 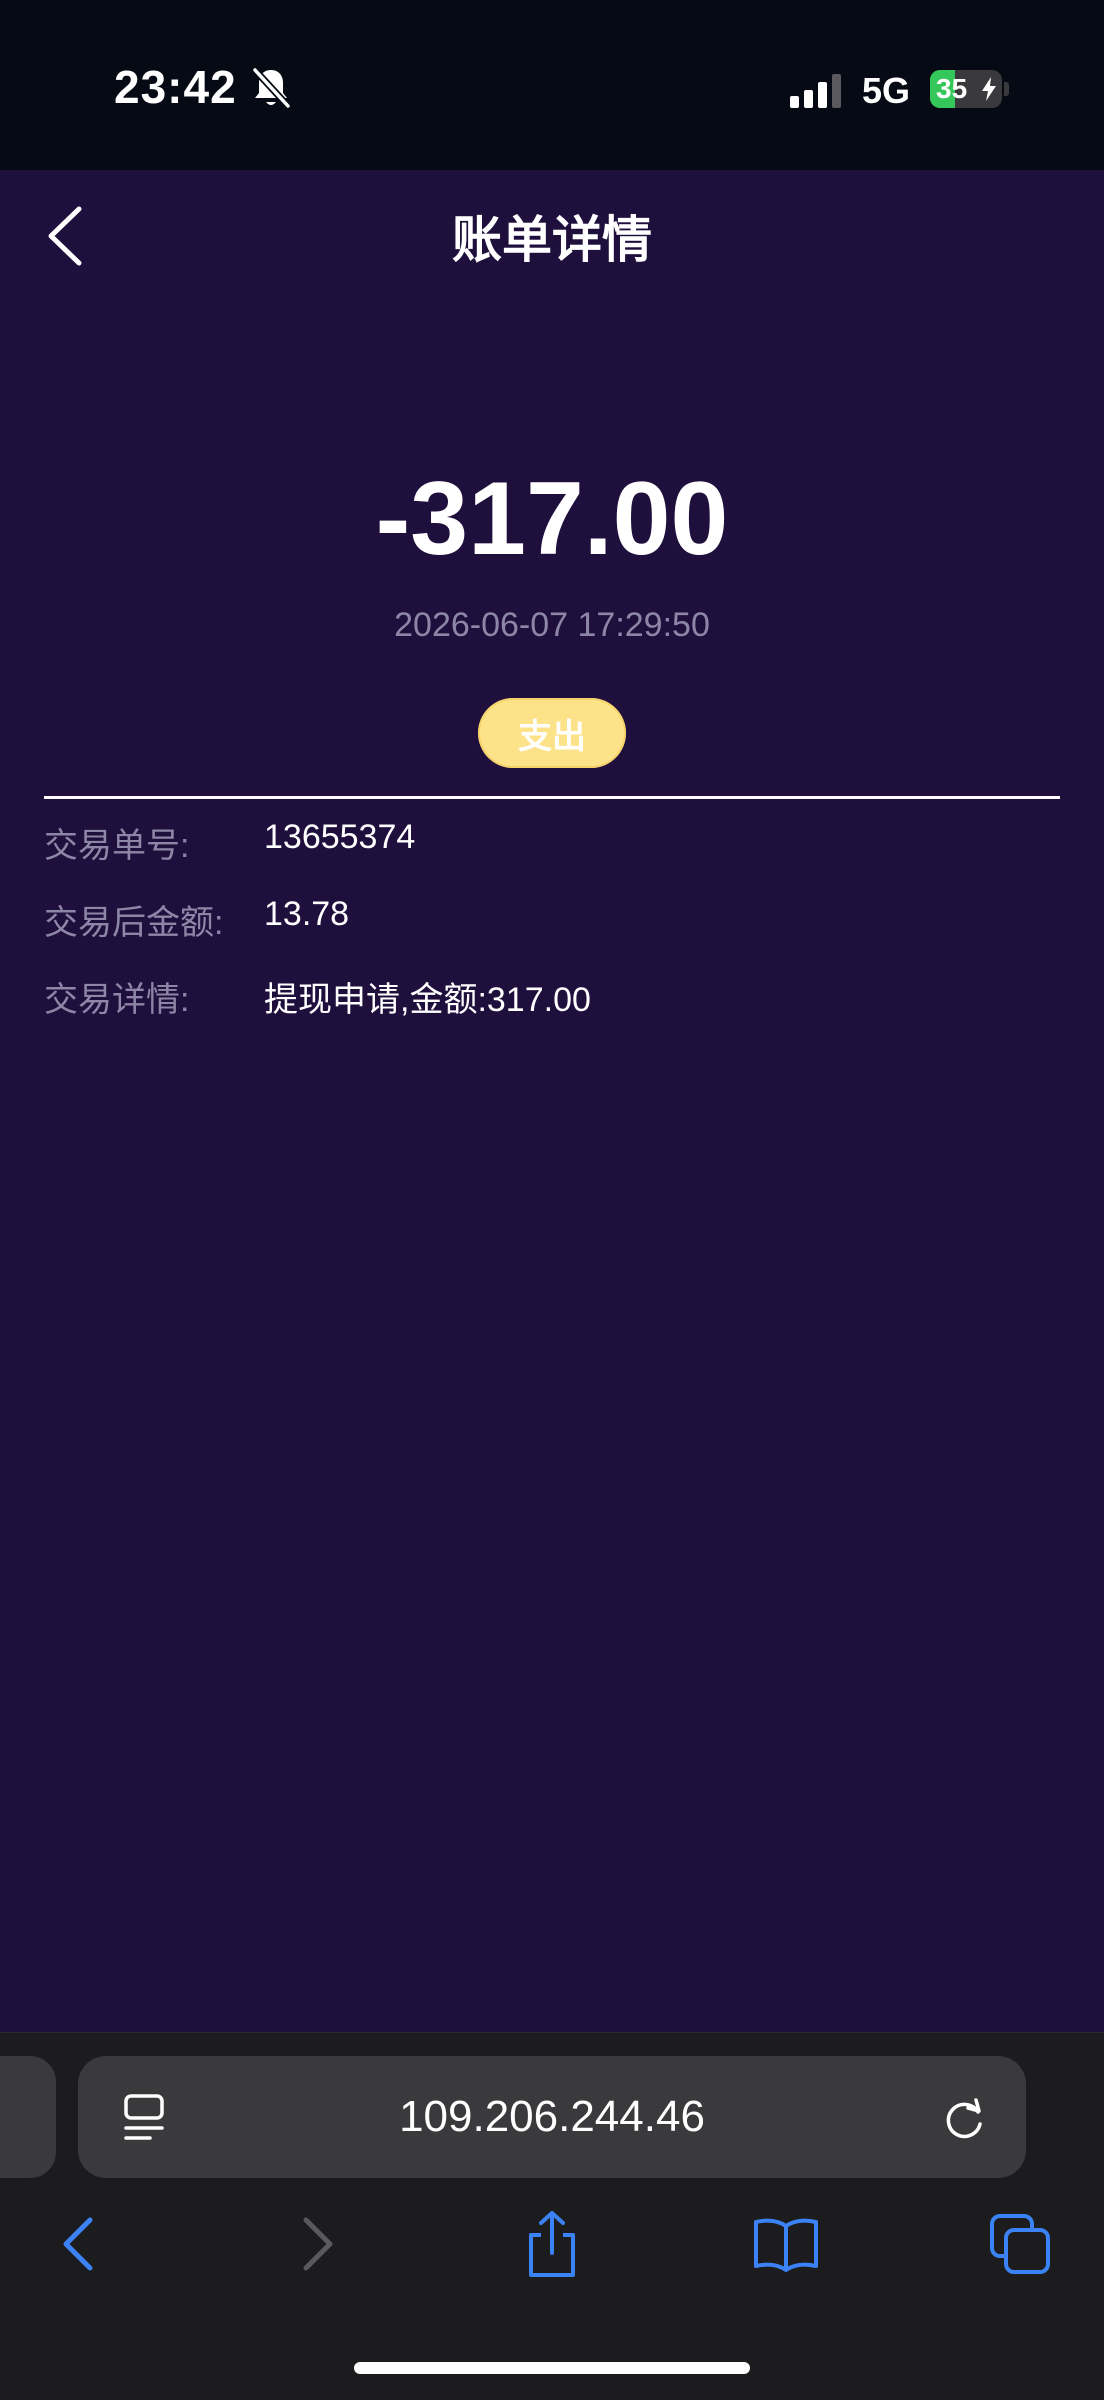 I want to click on forward-icon, so click(x=318, y=2244).